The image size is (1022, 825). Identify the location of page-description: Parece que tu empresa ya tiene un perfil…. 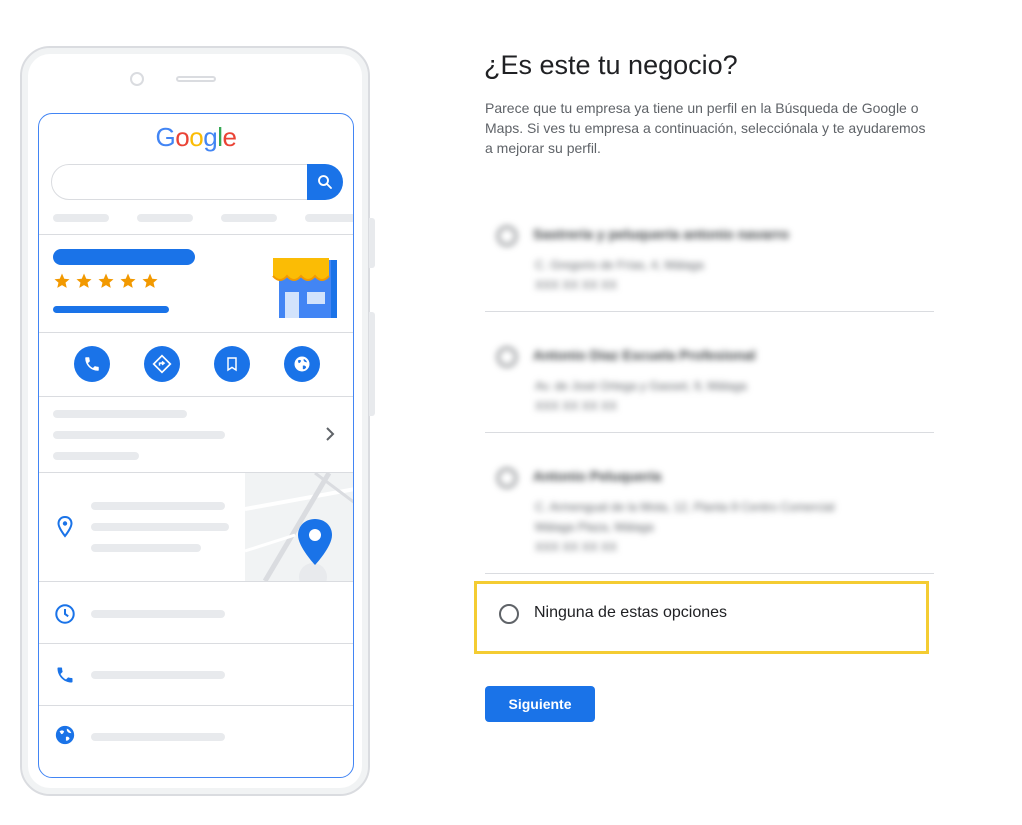
(705, 128).